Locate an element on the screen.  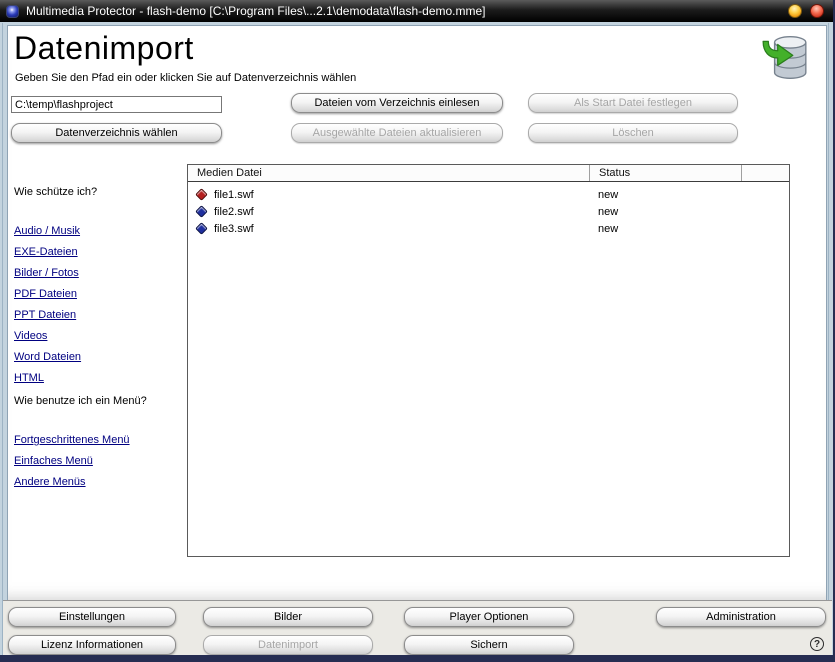
file-cell: file3.swf is located at coordinates (388, 228).